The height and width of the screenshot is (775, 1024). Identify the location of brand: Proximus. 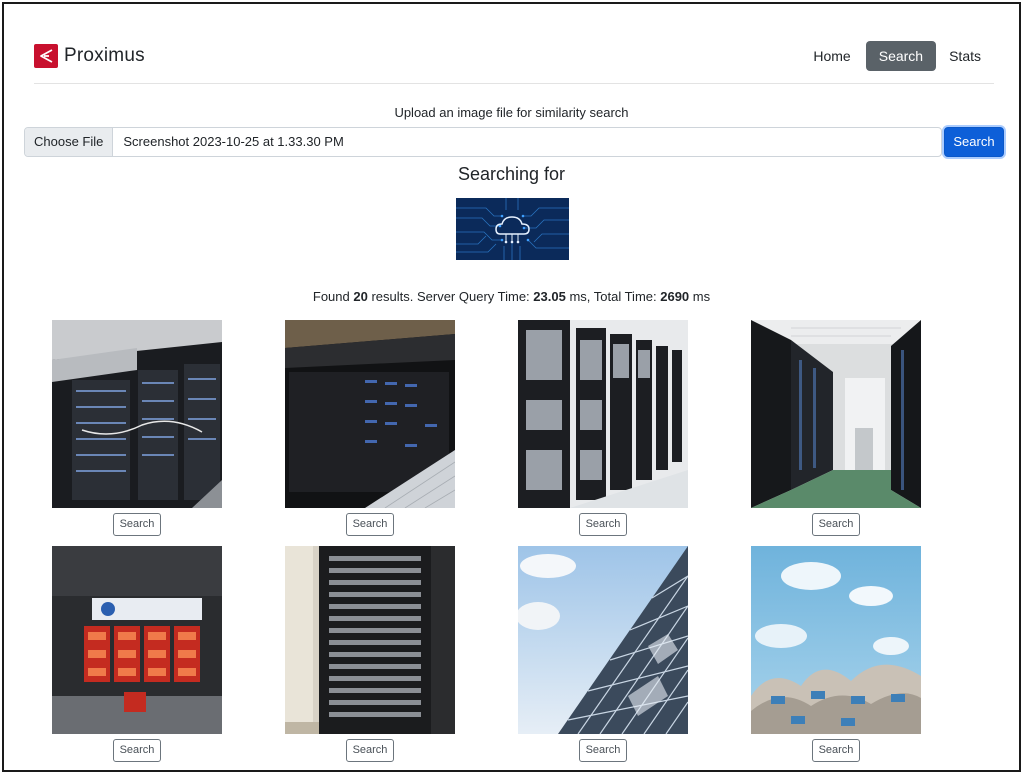
(89, 56).